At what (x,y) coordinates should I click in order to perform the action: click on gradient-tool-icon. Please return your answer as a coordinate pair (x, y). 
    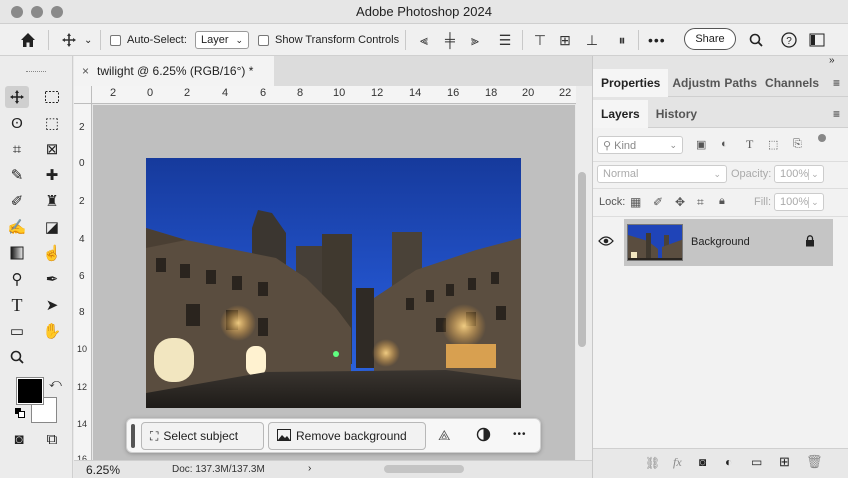
    Looking at the image, I should click on (17, 253).